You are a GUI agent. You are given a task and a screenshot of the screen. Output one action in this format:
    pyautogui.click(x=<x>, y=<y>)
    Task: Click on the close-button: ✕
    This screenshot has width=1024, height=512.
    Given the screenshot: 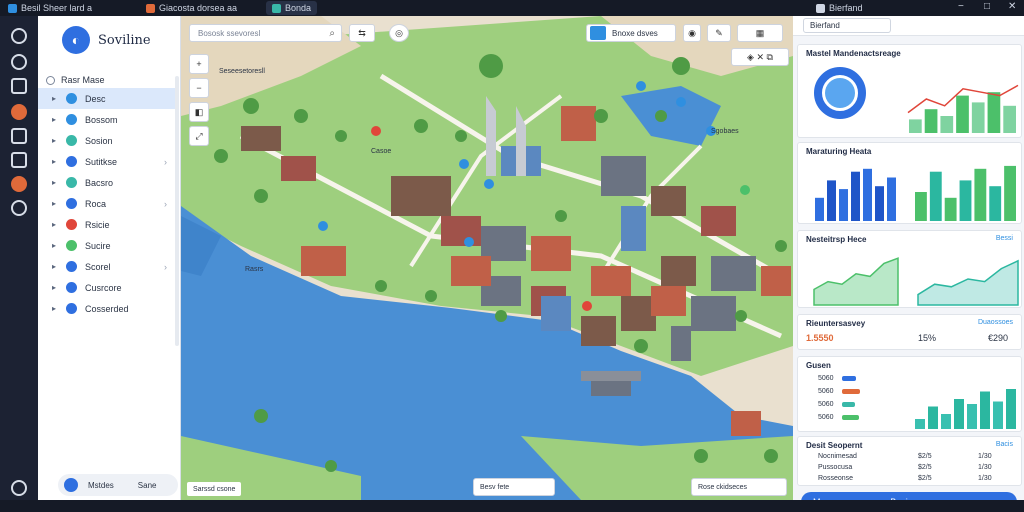 What is the action you would take?
    pyautogui.click(x=1012, y=6)
    